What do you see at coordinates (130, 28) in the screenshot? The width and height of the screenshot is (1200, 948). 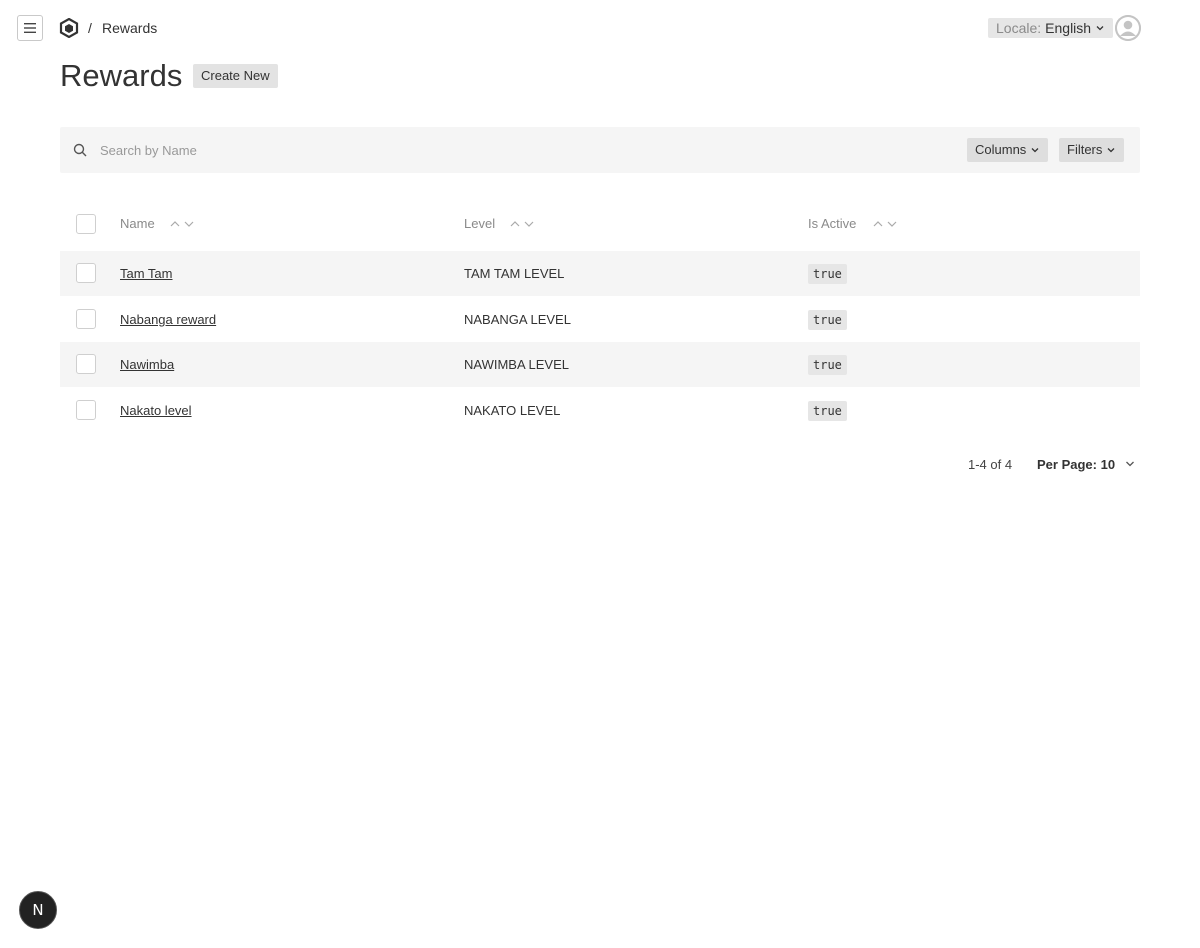 I see `breadcrumb-current: Rewards` at bounding box center [130, 28].